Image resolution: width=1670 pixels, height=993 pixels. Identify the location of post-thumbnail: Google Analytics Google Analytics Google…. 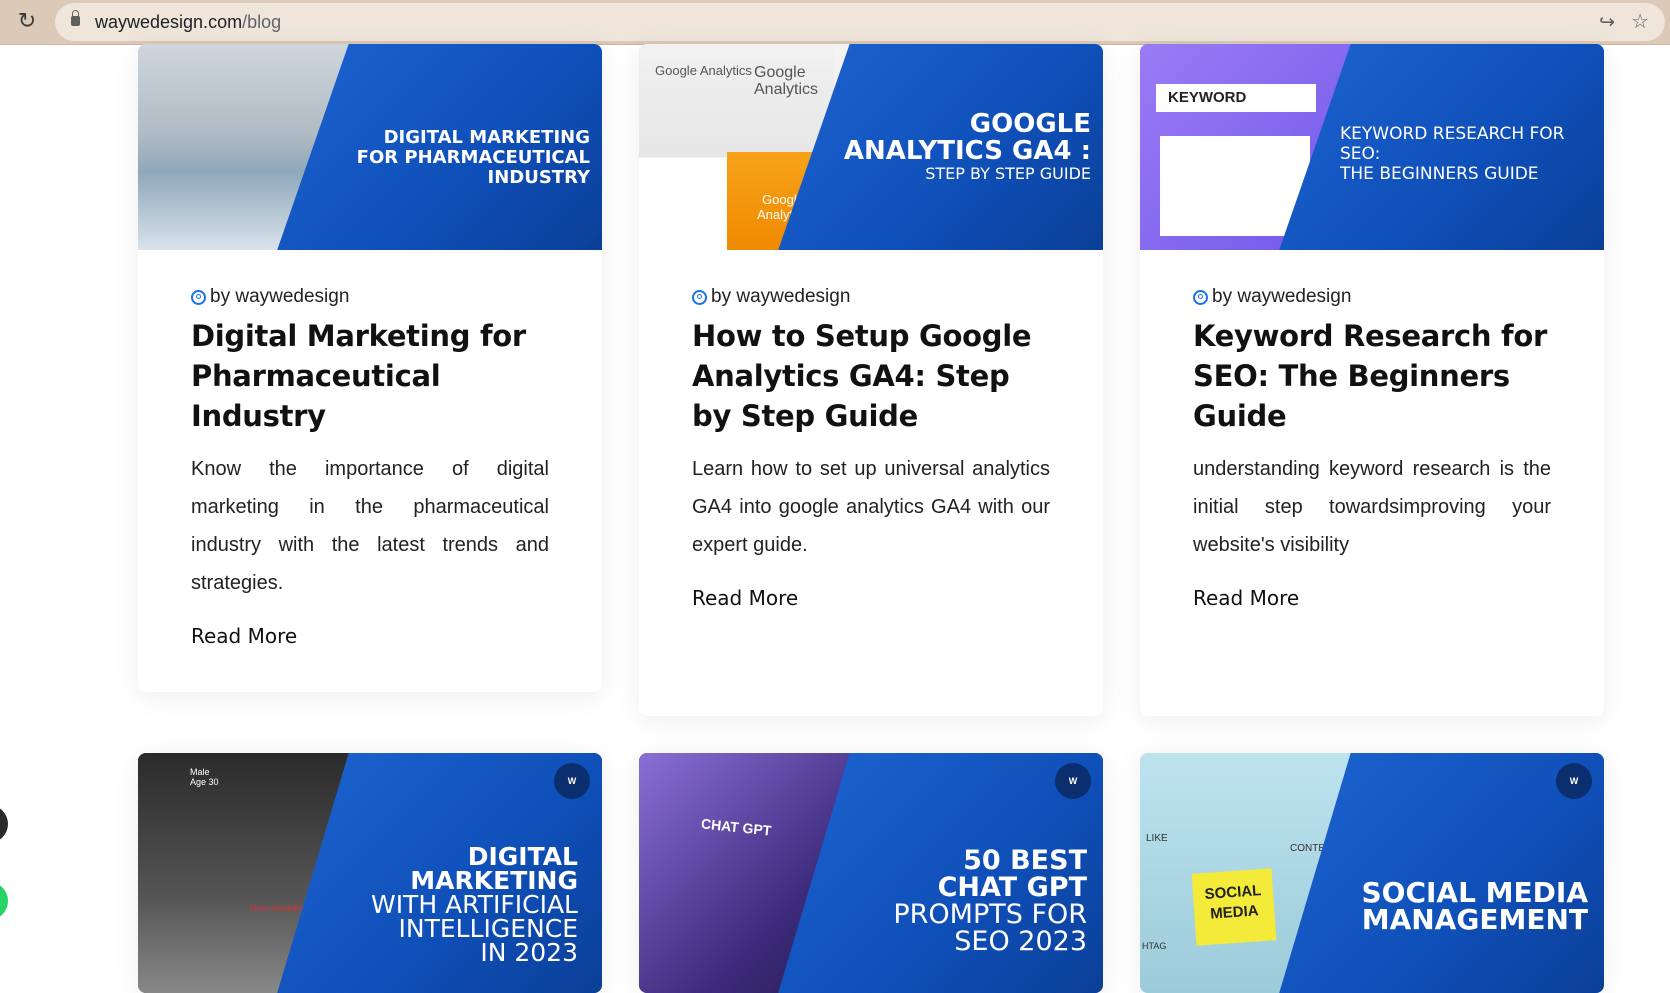
(871, 147).